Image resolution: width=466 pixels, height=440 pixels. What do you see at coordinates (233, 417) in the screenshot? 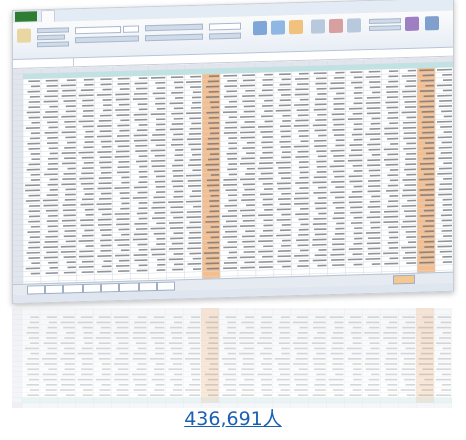
I see `count-link: 436,691人` at bounding box center [233, 417].